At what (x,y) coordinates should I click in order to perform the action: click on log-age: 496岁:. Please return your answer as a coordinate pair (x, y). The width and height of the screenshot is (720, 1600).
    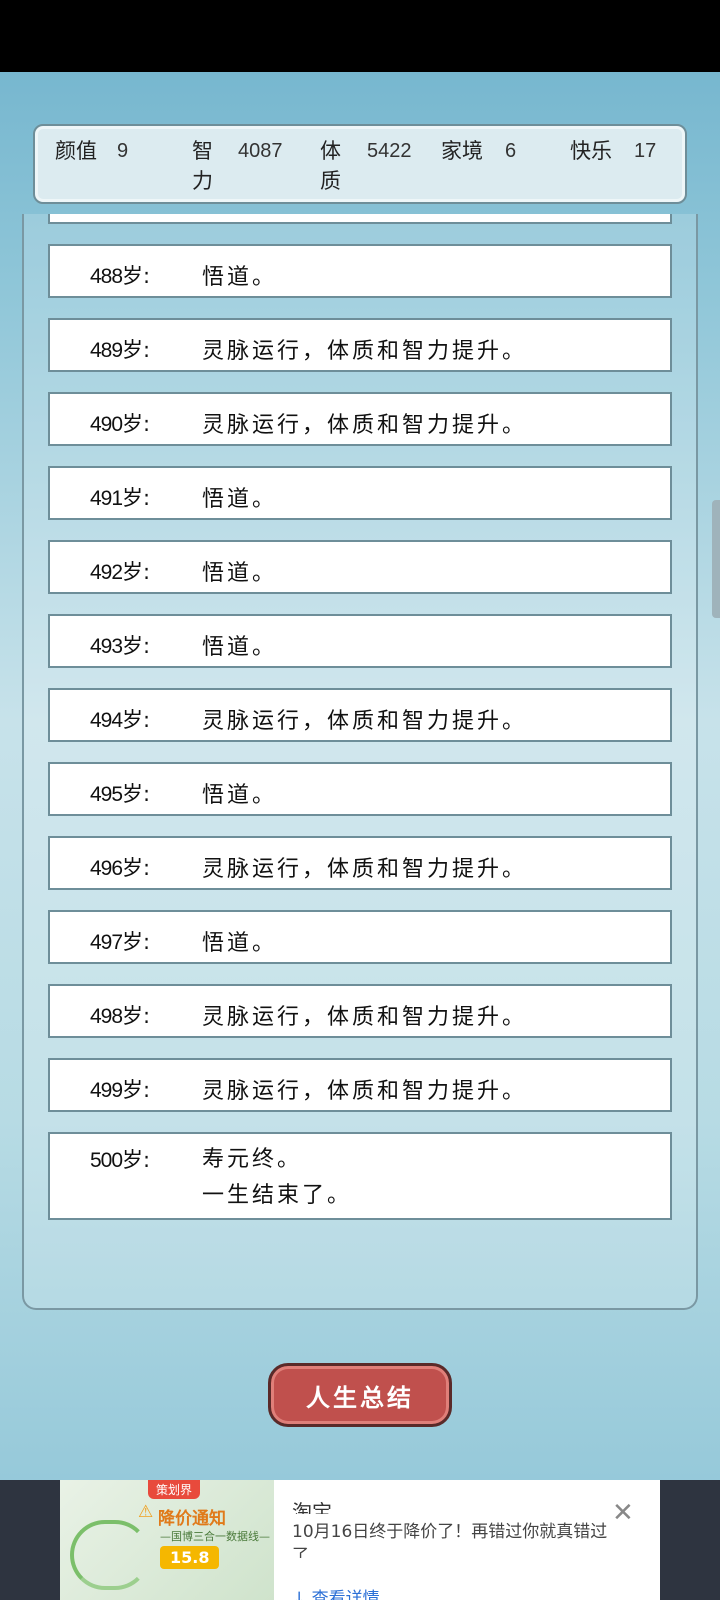
    Looking at the image, I should click on (120, 867).